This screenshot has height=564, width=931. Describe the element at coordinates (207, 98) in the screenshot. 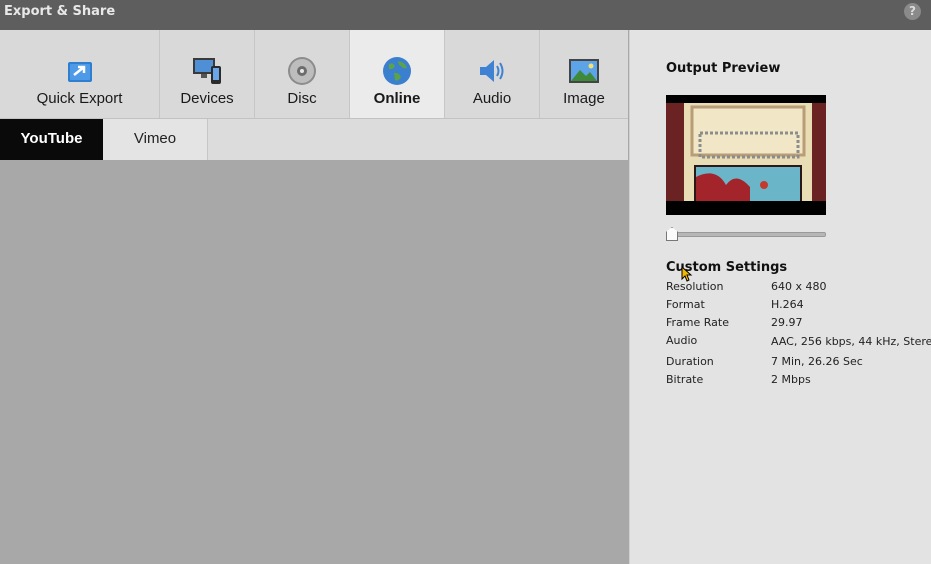

I see `tab-label: Devices` at that location.